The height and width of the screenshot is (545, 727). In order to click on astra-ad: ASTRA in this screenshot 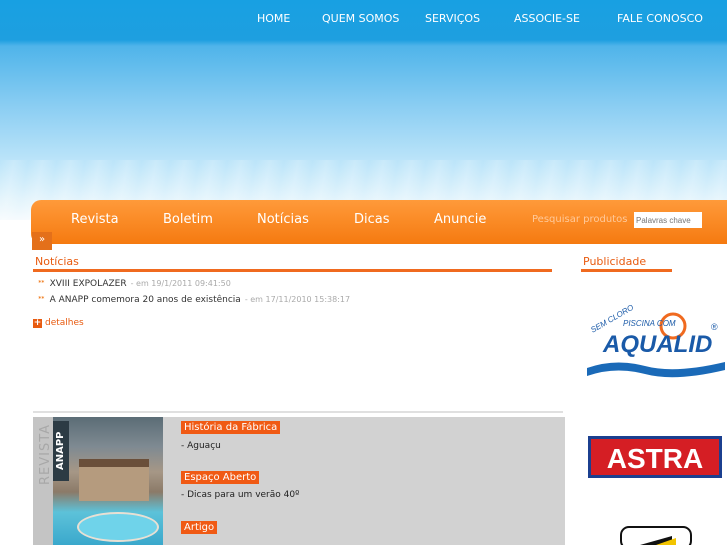, I will do `click(655, 457)`.